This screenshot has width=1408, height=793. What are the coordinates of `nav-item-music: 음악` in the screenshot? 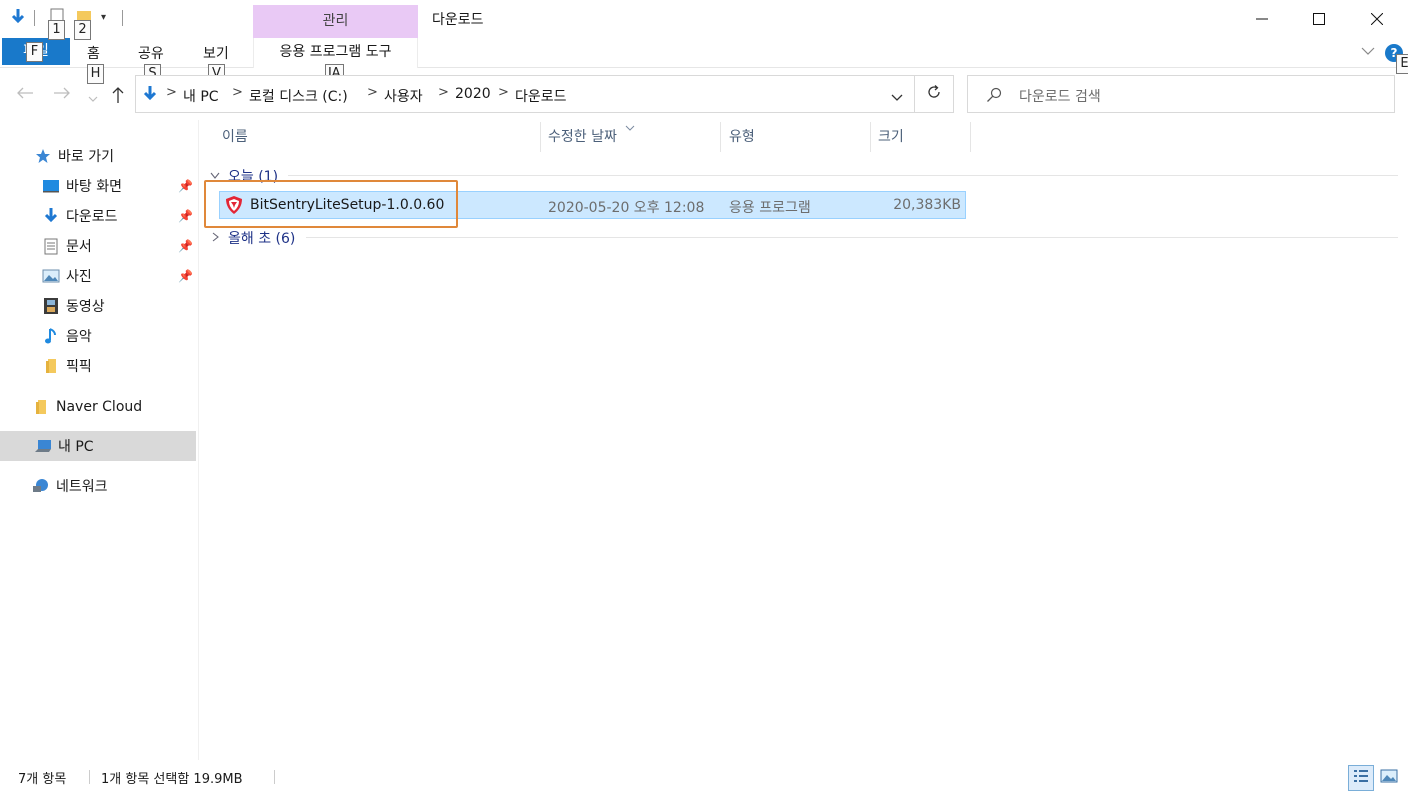 It's located at (98, 336).